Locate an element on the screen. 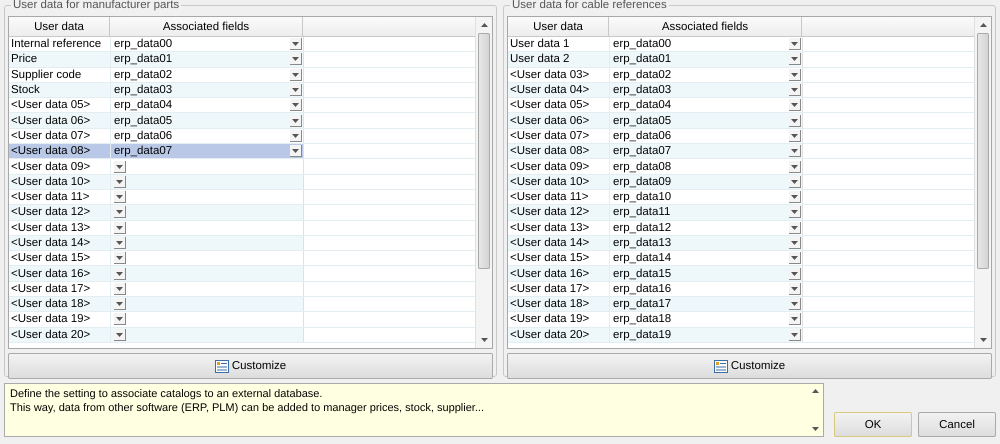 The image size is (1000, 444). table-cell-text: <User data 14> is located at coordinates (51, 243).